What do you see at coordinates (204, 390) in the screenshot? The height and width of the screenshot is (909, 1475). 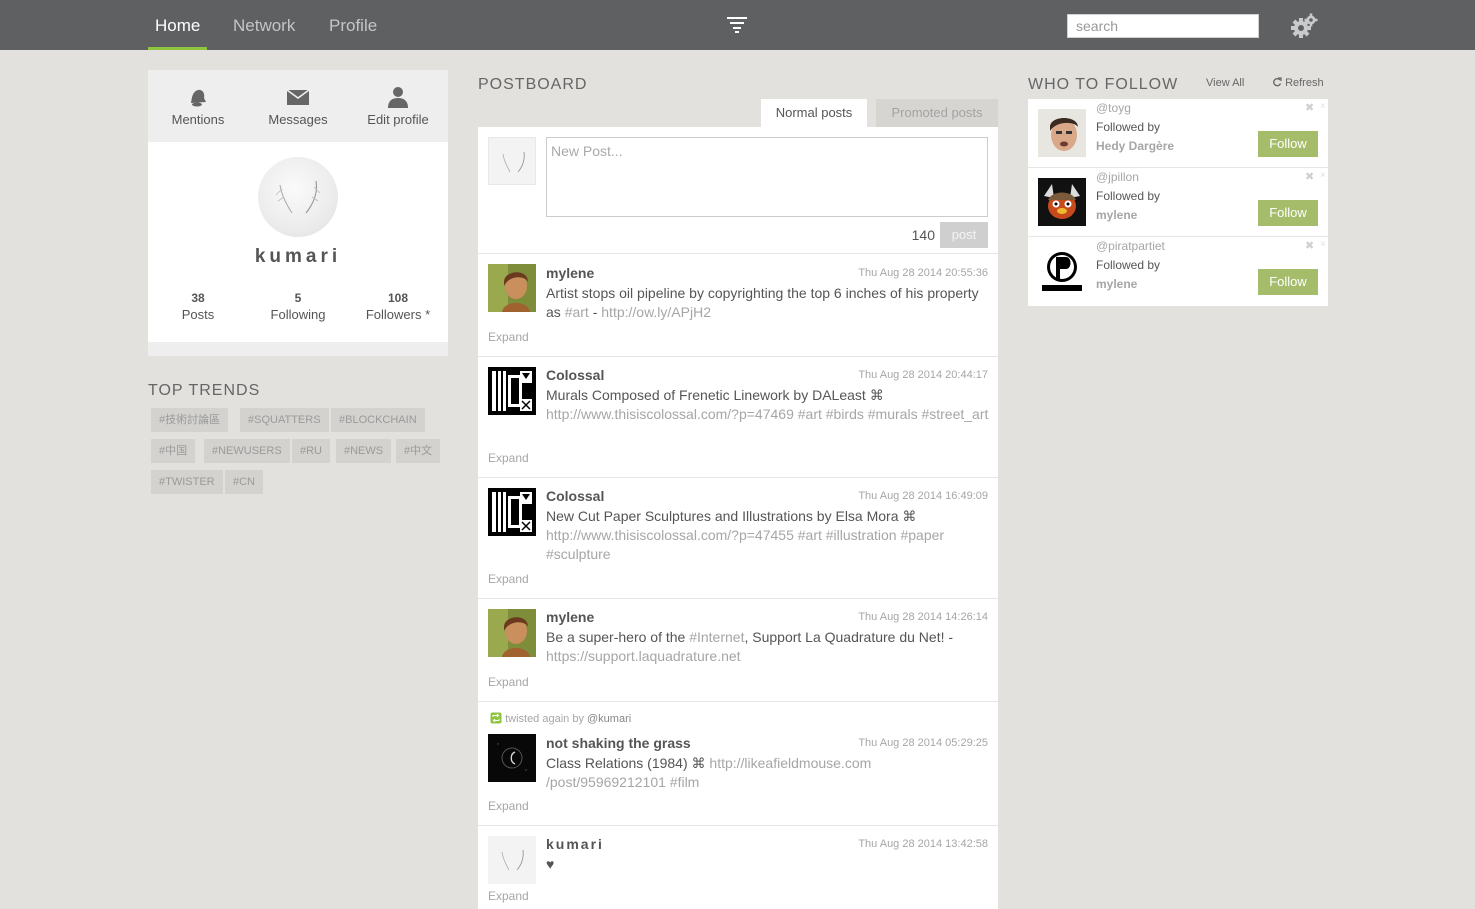 I see `top-trends-title: TOP TRENDS` at bounding box center [204, 390].